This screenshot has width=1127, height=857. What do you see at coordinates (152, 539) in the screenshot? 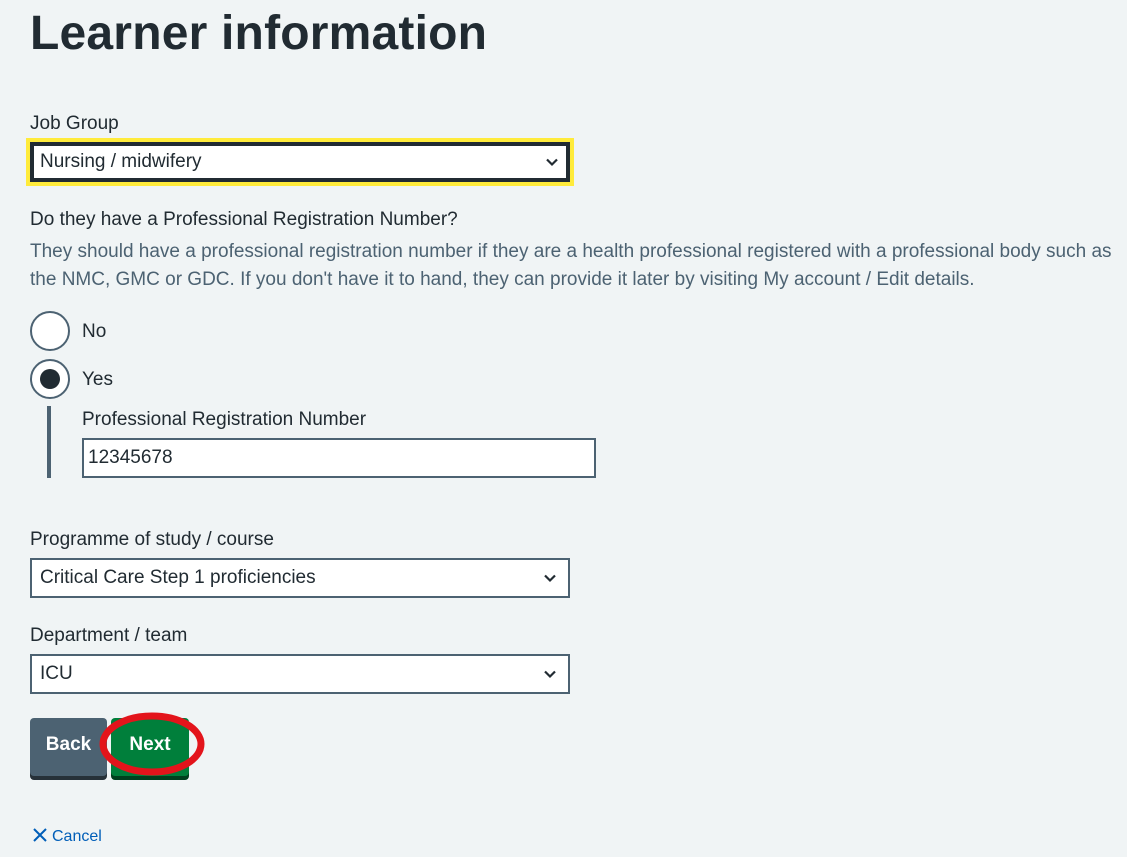
I see `programme-label: Programme of study / course` at bounding box center [152, 539].